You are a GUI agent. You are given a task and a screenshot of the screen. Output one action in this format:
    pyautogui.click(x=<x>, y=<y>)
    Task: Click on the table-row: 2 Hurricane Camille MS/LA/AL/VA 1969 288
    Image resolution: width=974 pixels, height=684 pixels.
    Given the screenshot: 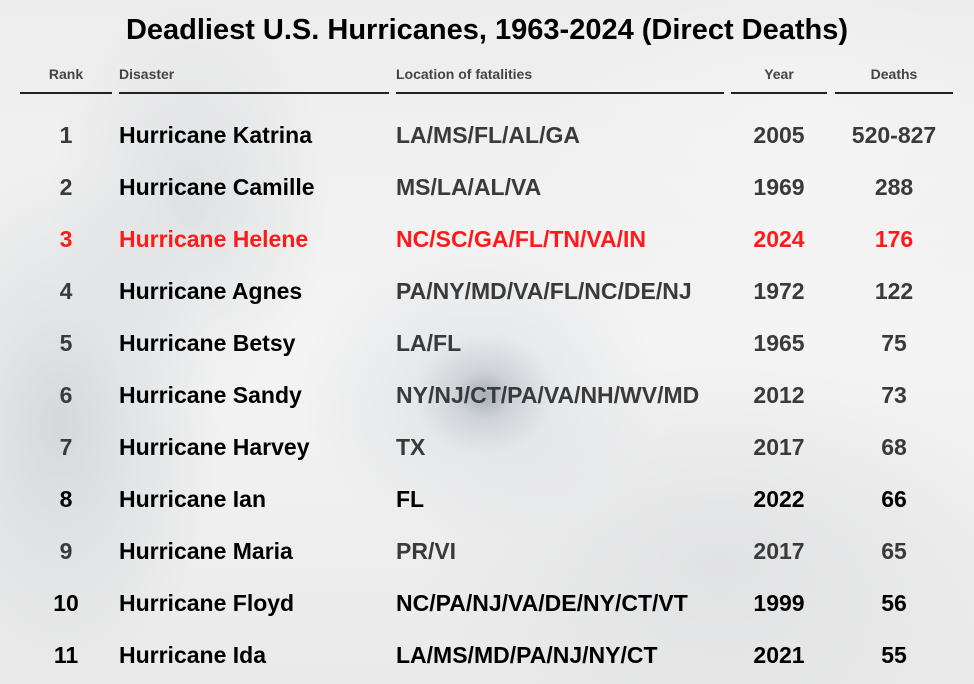 What is the action you would take?
    pyautogui.click(x=487, y=188)
    